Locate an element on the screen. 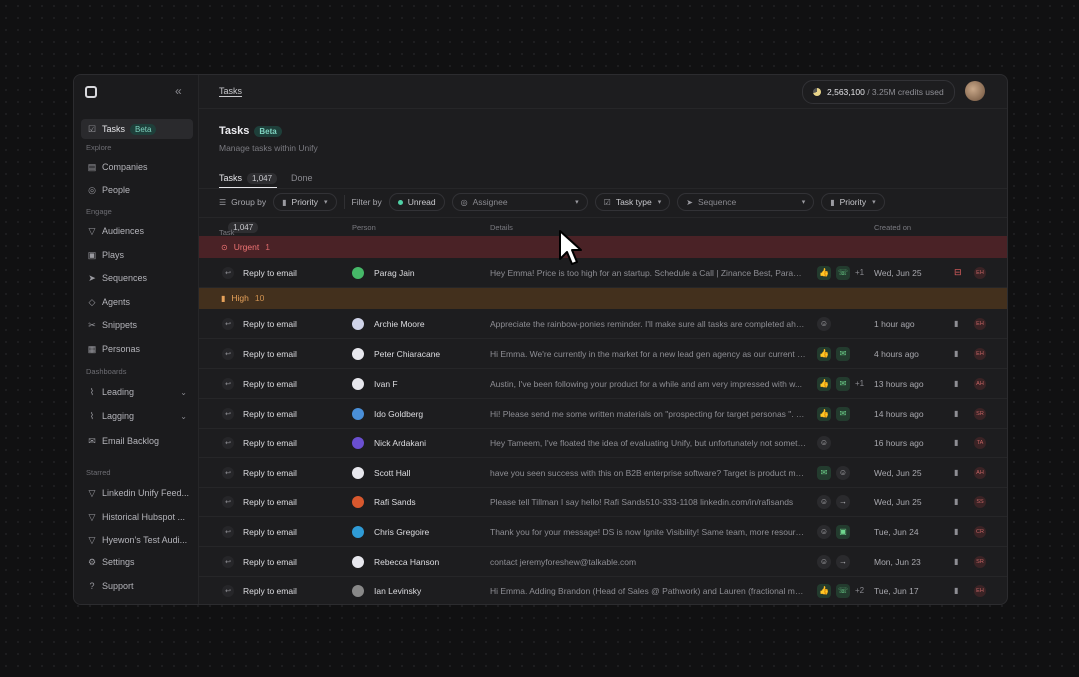  sidebar-item-leading: ⌇ Leading ⌄ is located at coordinates (137, 392).